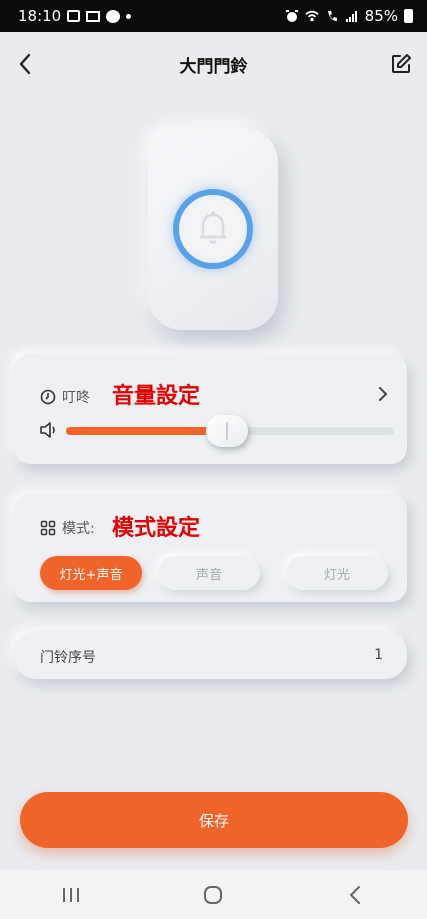  I want to click on recent-apps-icon, so click(71, 894).